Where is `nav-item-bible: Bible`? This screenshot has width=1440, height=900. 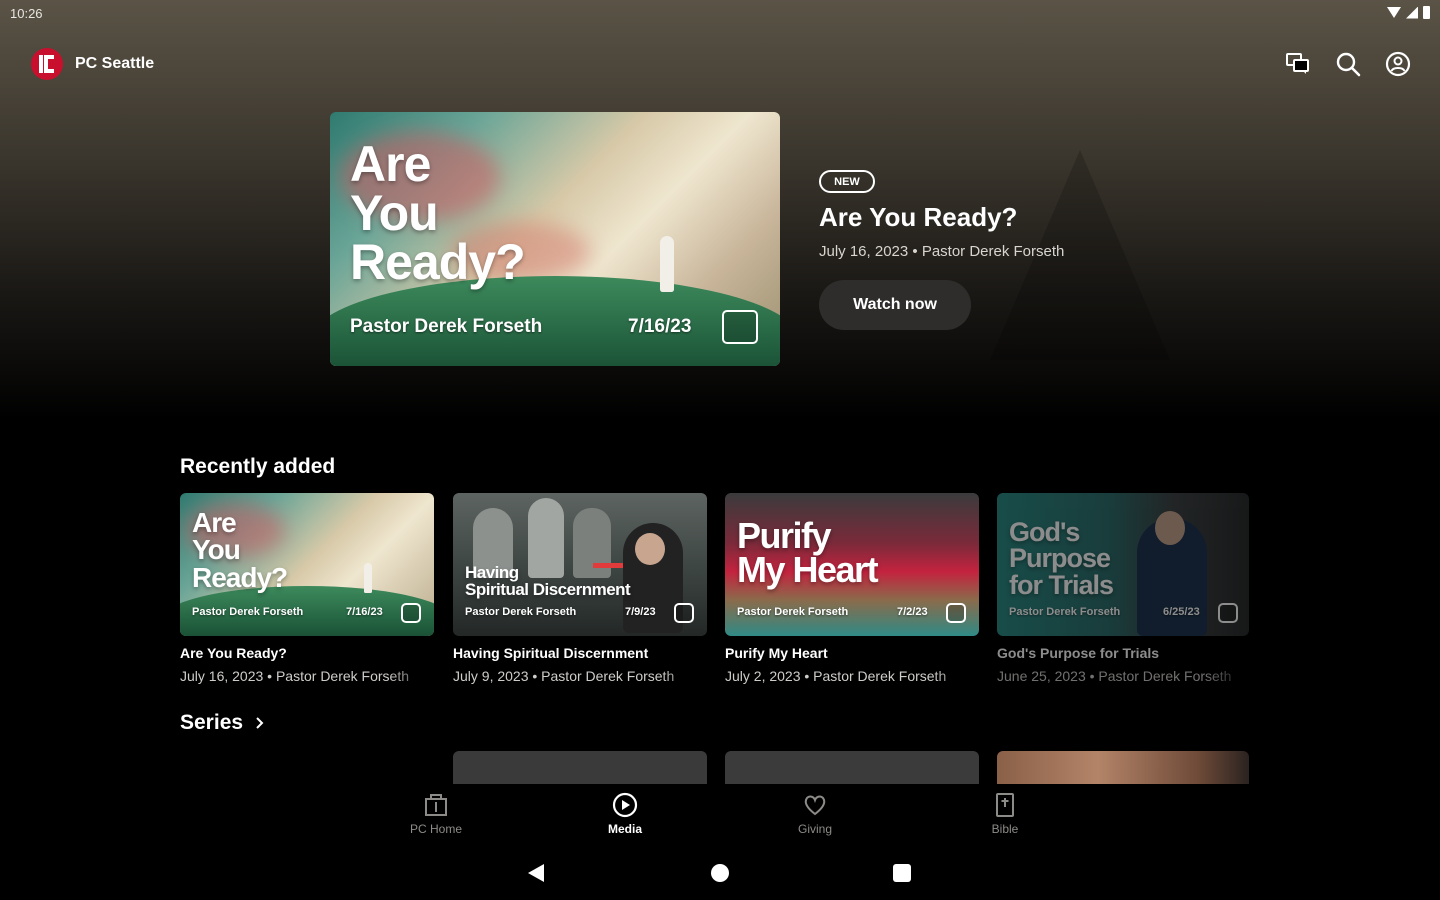 nav-item-bible: Bible is located at coordinates (1005, 814).